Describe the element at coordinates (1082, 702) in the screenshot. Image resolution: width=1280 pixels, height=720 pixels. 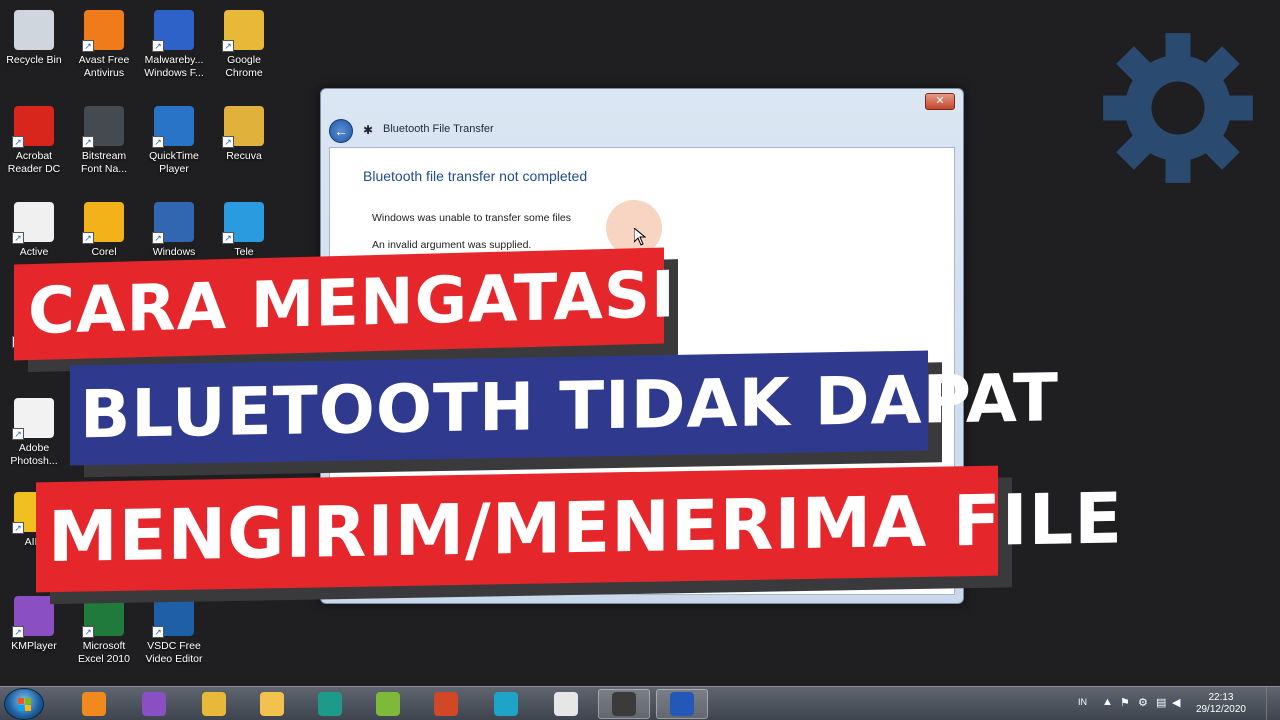
I see `language-indicator: IN` at that location.